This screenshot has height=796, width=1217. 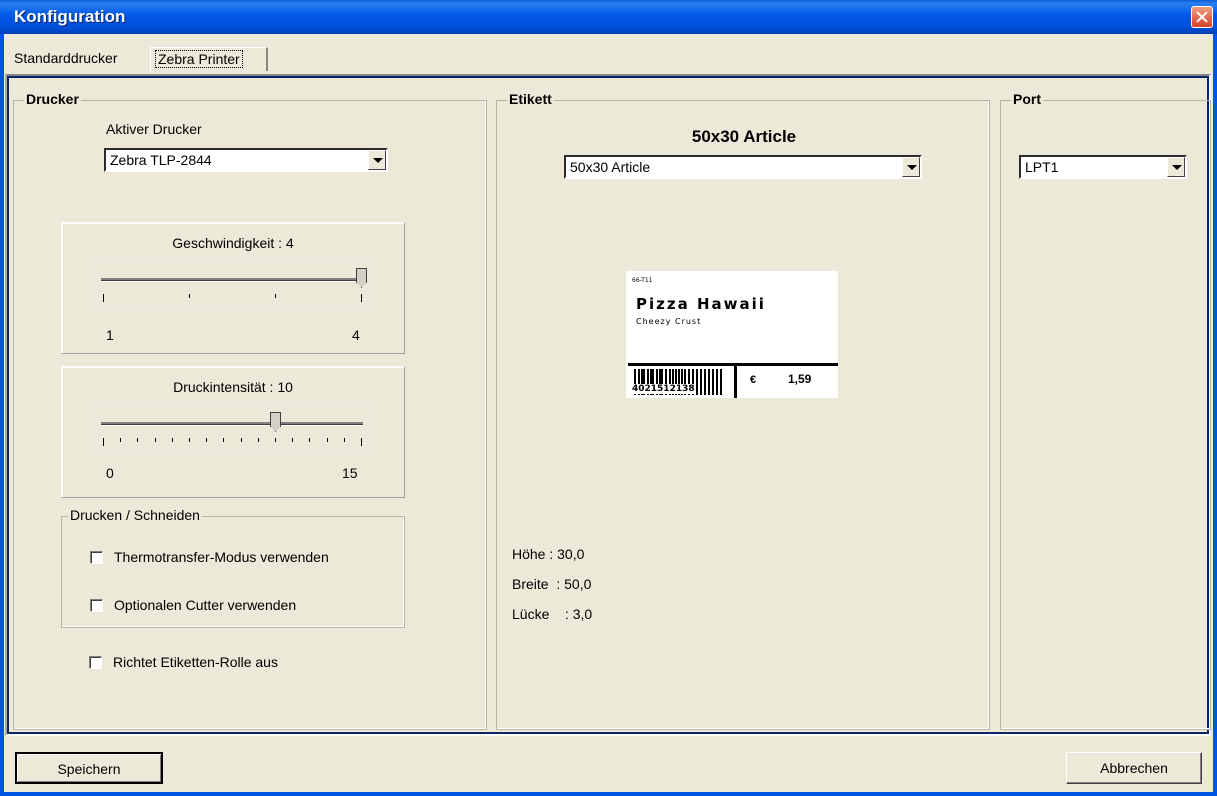 What do you see at coordinates (1042, 167) in the screenshot?
I see `port-value: LPT1` at bounding box center [1042, 167].